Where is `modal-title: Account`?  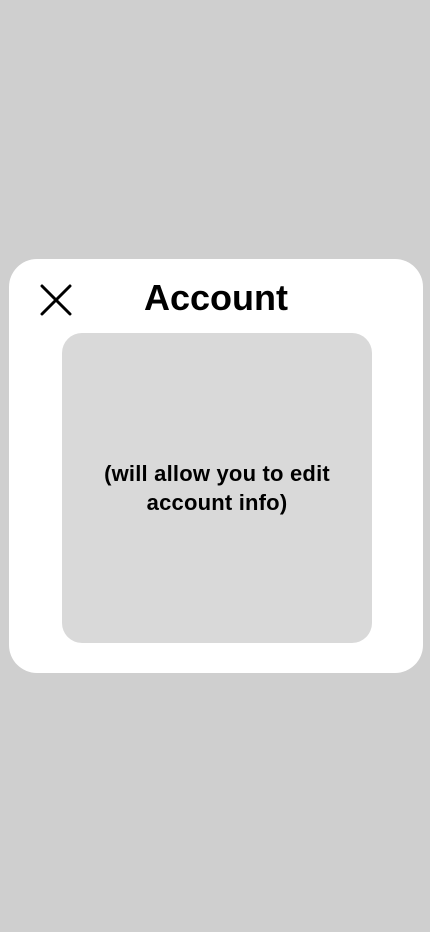 modal-title: Account is located at coordinates (216, 297).